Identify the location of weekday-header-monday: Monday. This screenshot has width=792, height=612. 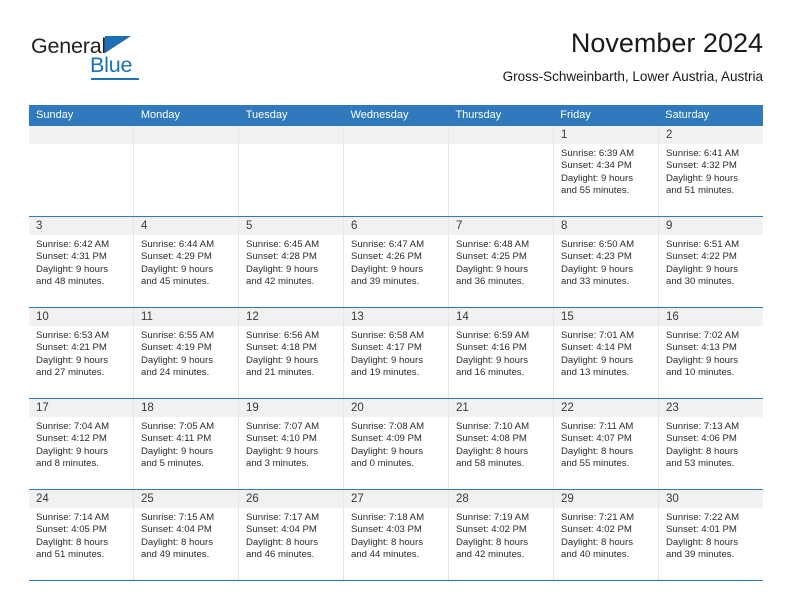
(160, 115).